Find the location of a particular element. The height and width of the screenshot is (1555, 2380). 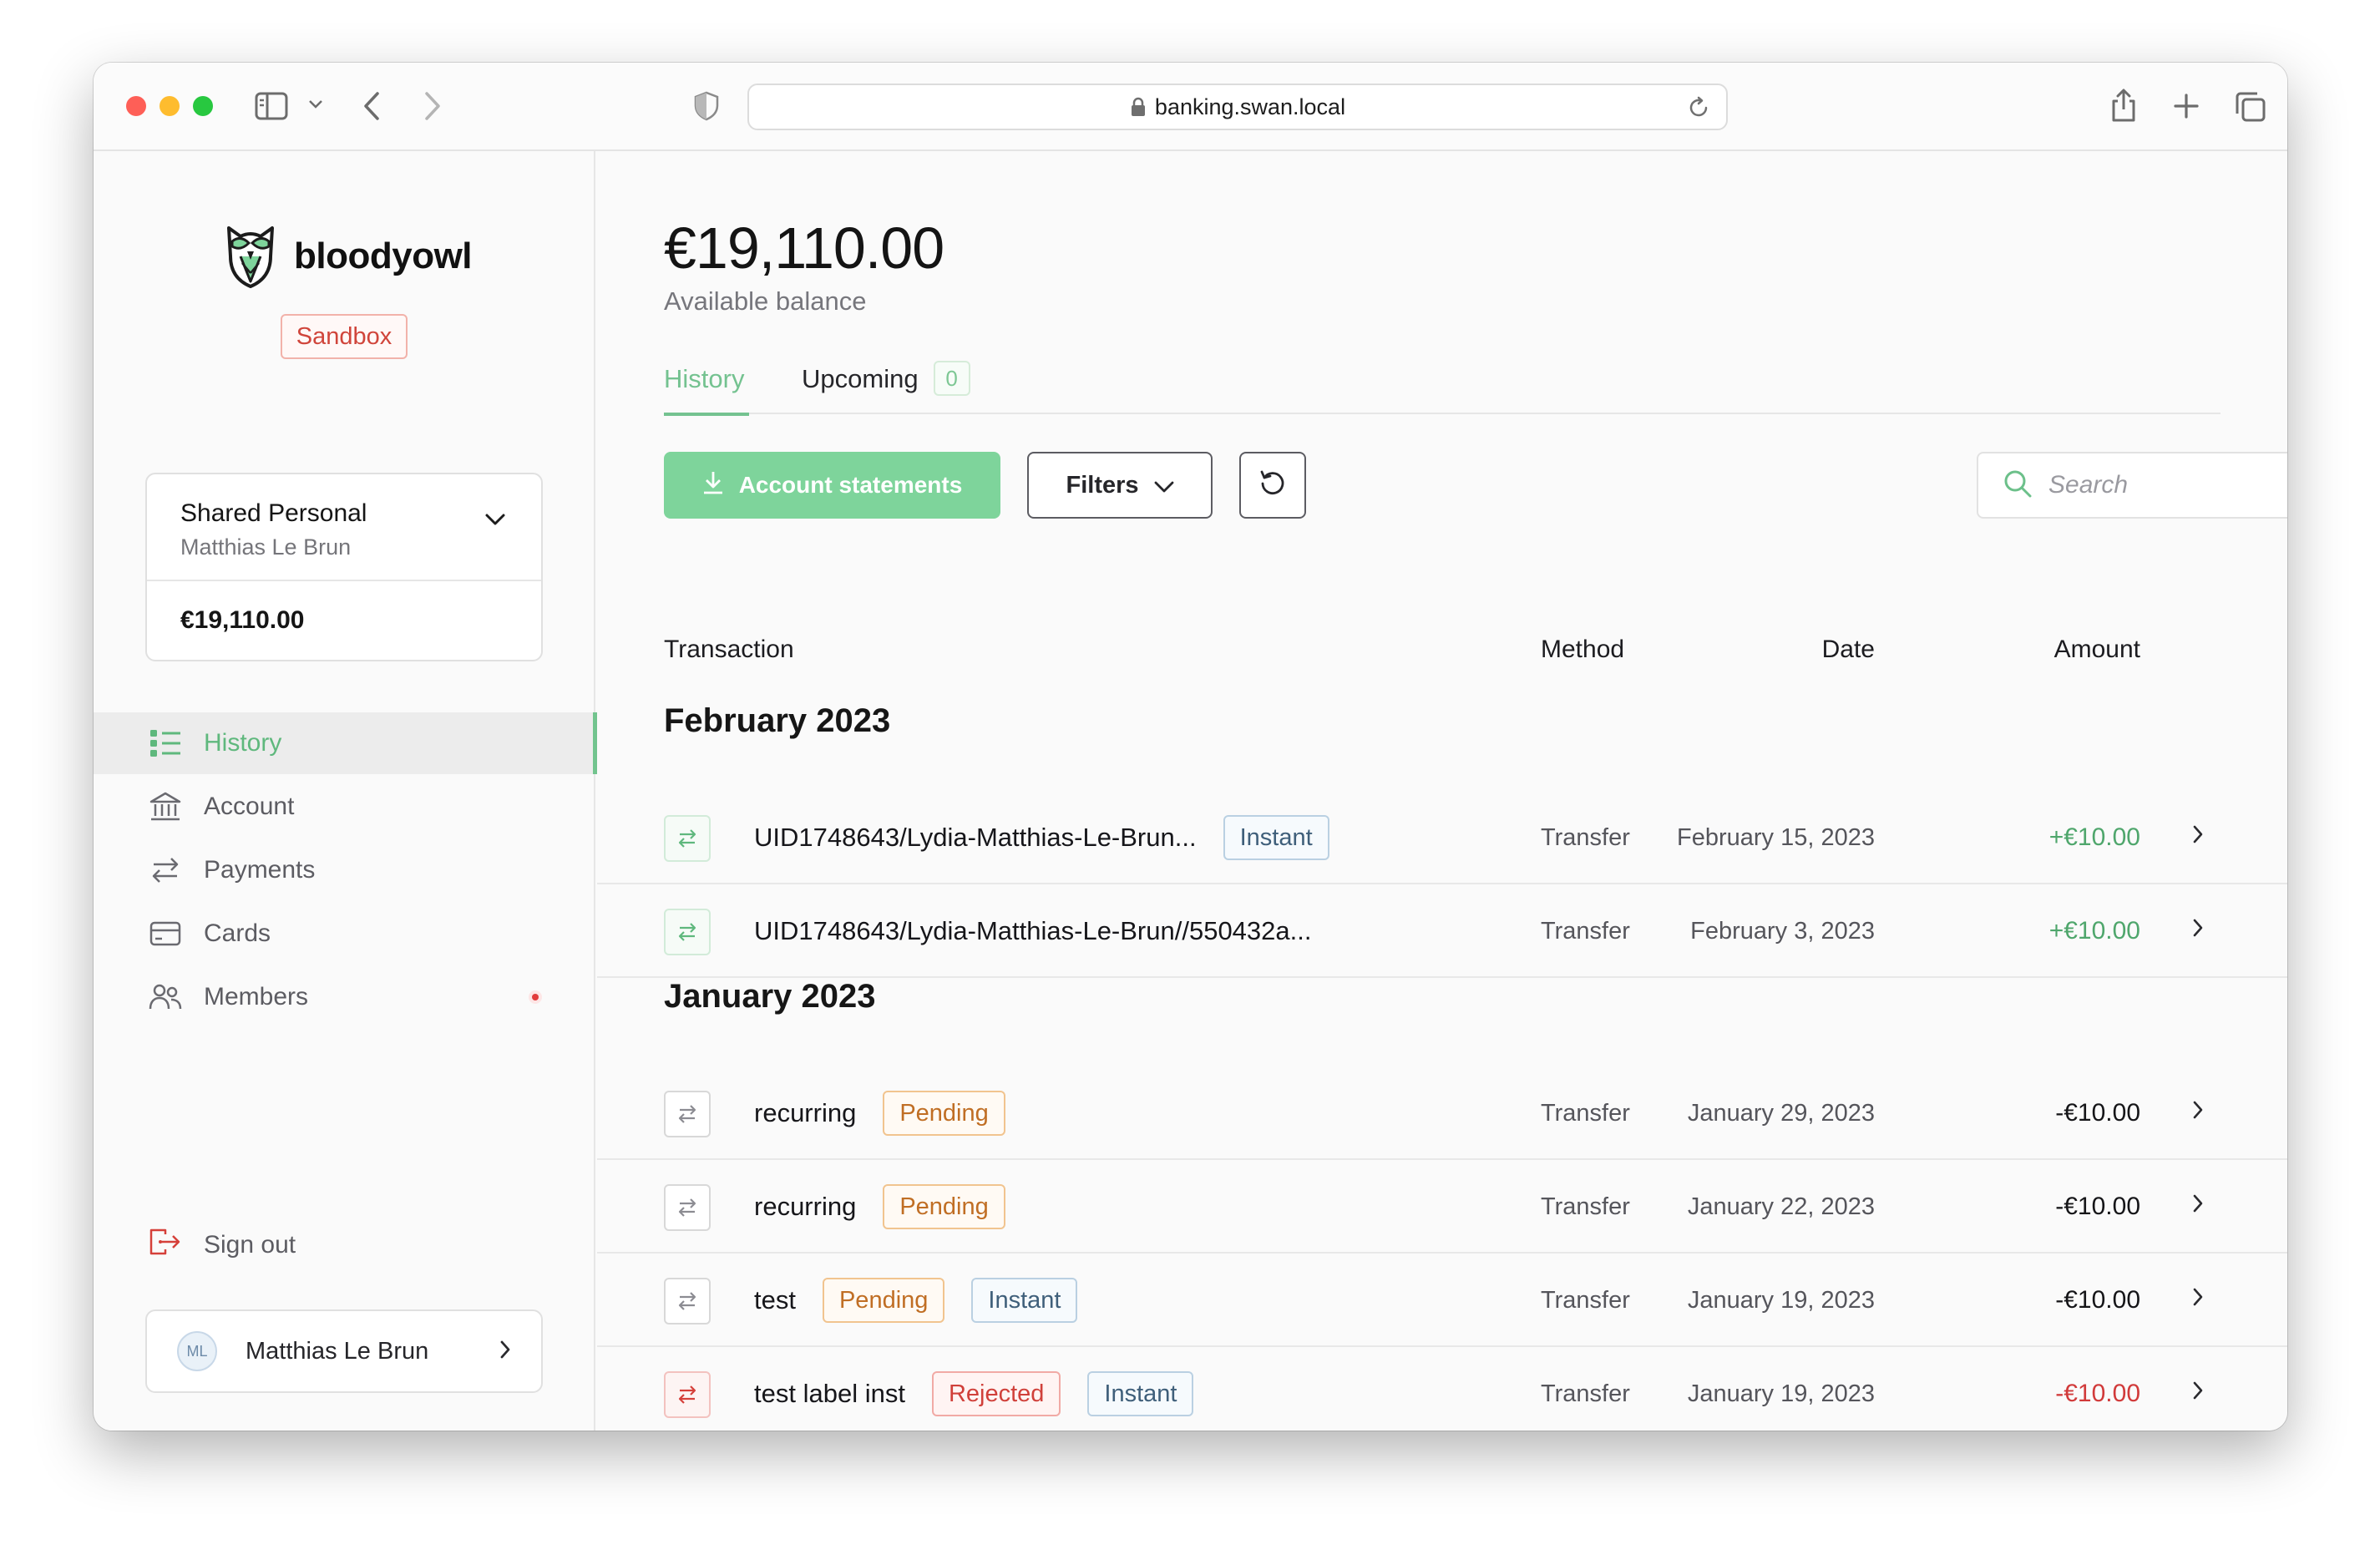

transaction-date: February 3, 2023 is located at coordinates (1782, 931).